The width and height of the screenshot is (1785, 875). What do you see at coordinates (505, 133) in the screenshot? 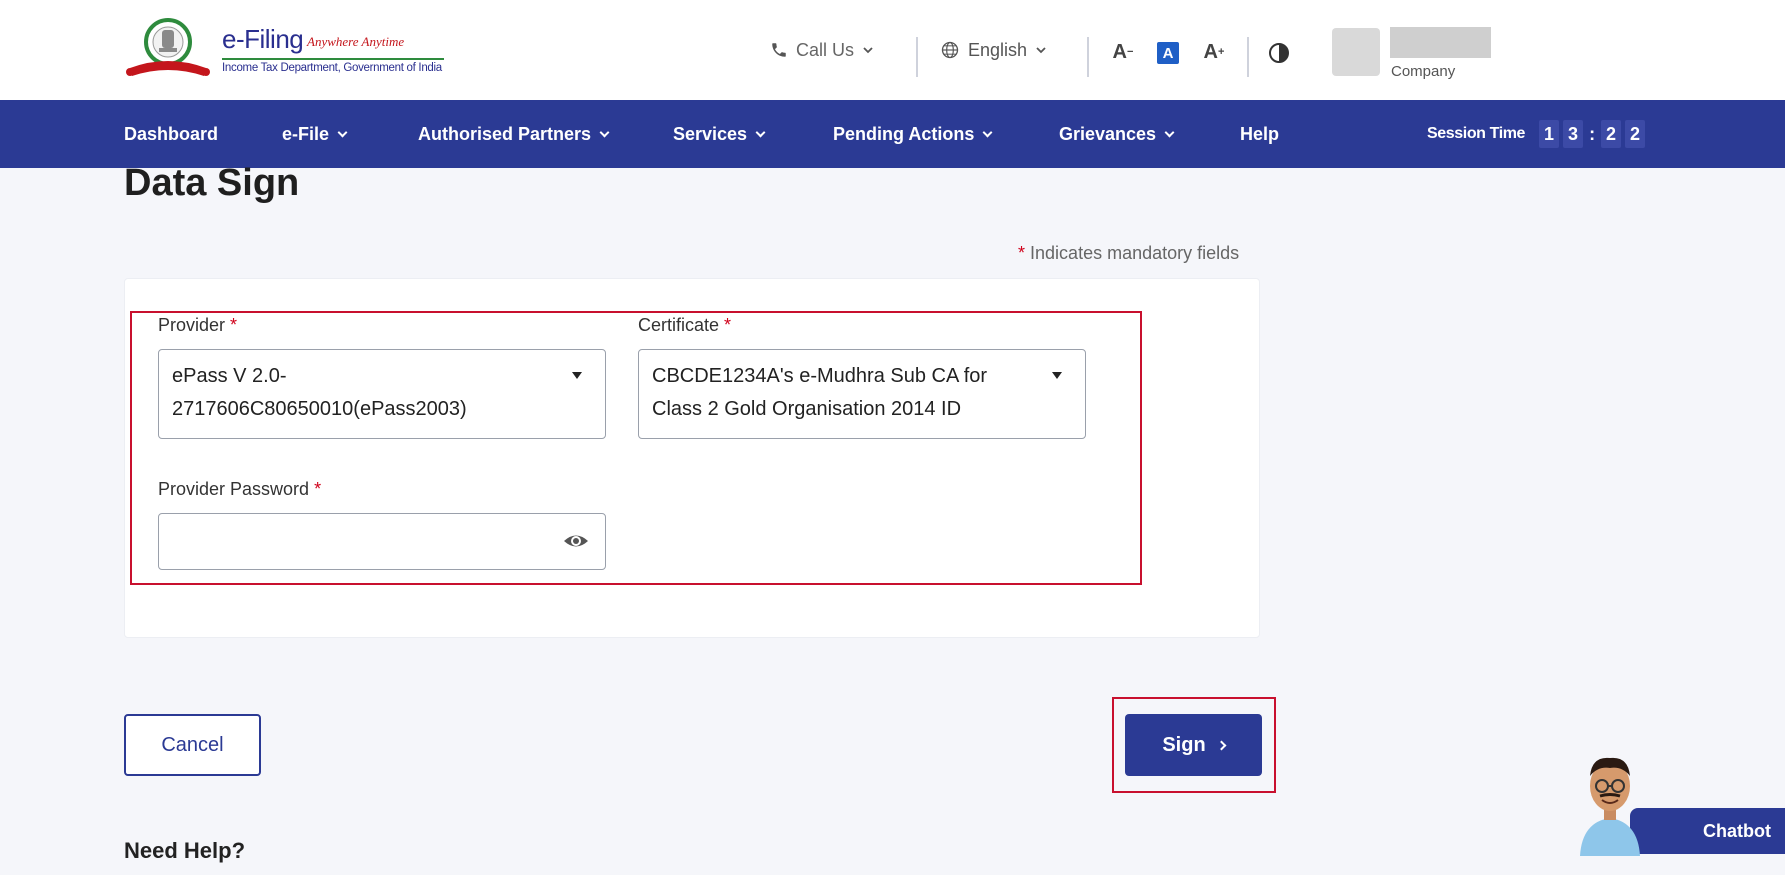
I see `nav-label: Authorised Partners` at bounding box center [505, 133].